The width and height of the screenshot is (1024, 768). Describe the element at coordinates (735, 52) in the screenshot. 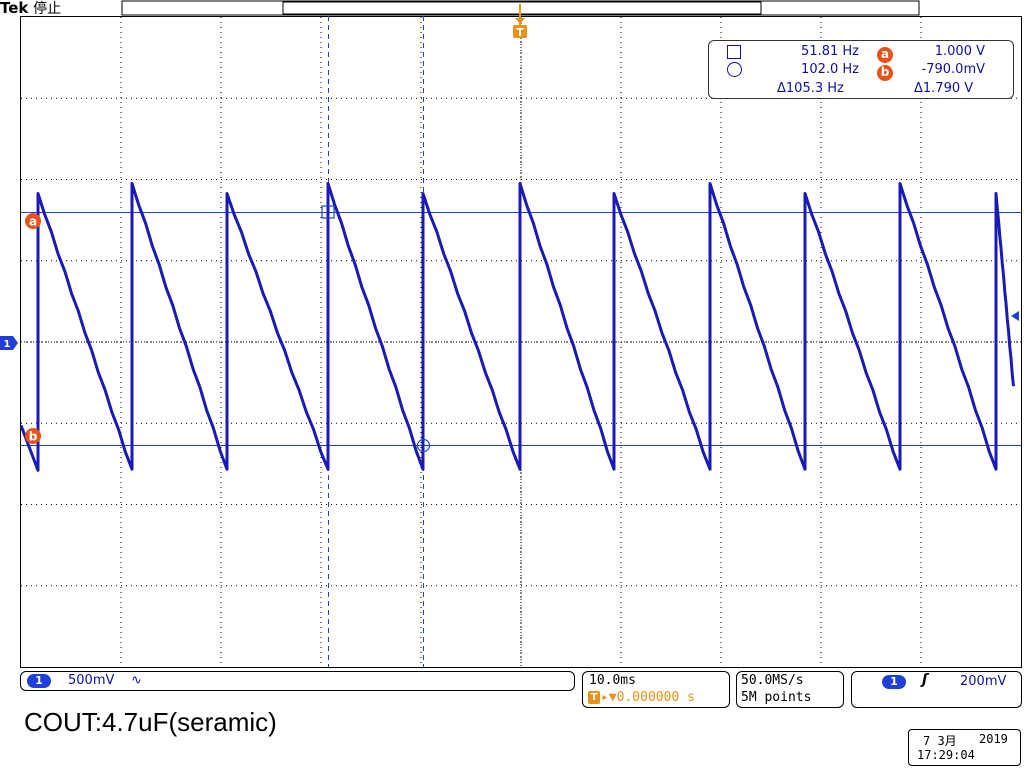

I see `square-icon` at that location.